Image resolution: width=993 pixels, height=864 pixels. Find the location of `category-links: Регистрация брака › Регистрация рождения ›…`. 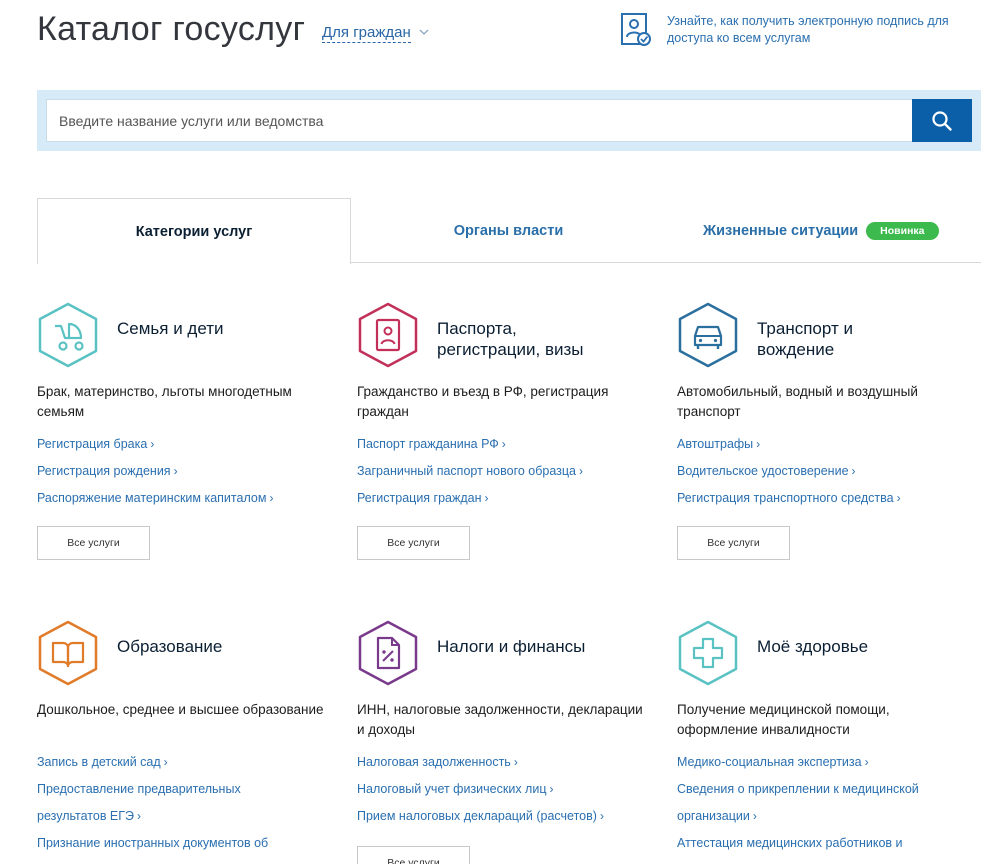

category-links: Регистрация брака › Регистрация рождения ›… is located at coordinates (187, 471).